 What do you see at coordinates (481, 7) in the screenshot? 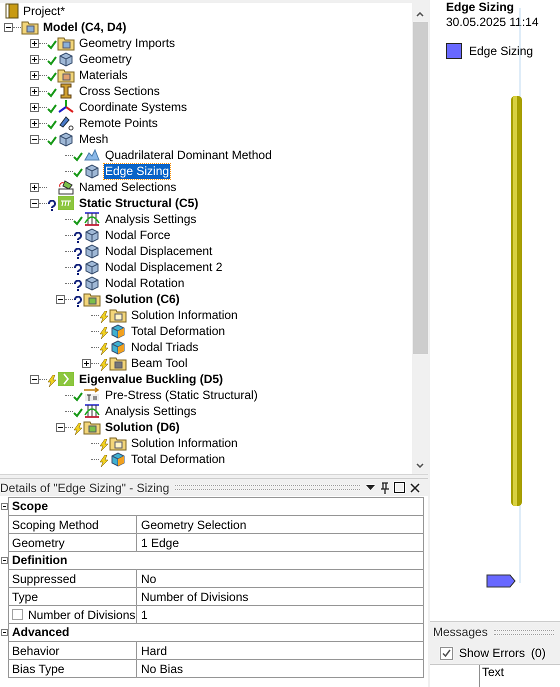
I see `graphics-title: Edge Sizing` at bounding box center [481, 7].